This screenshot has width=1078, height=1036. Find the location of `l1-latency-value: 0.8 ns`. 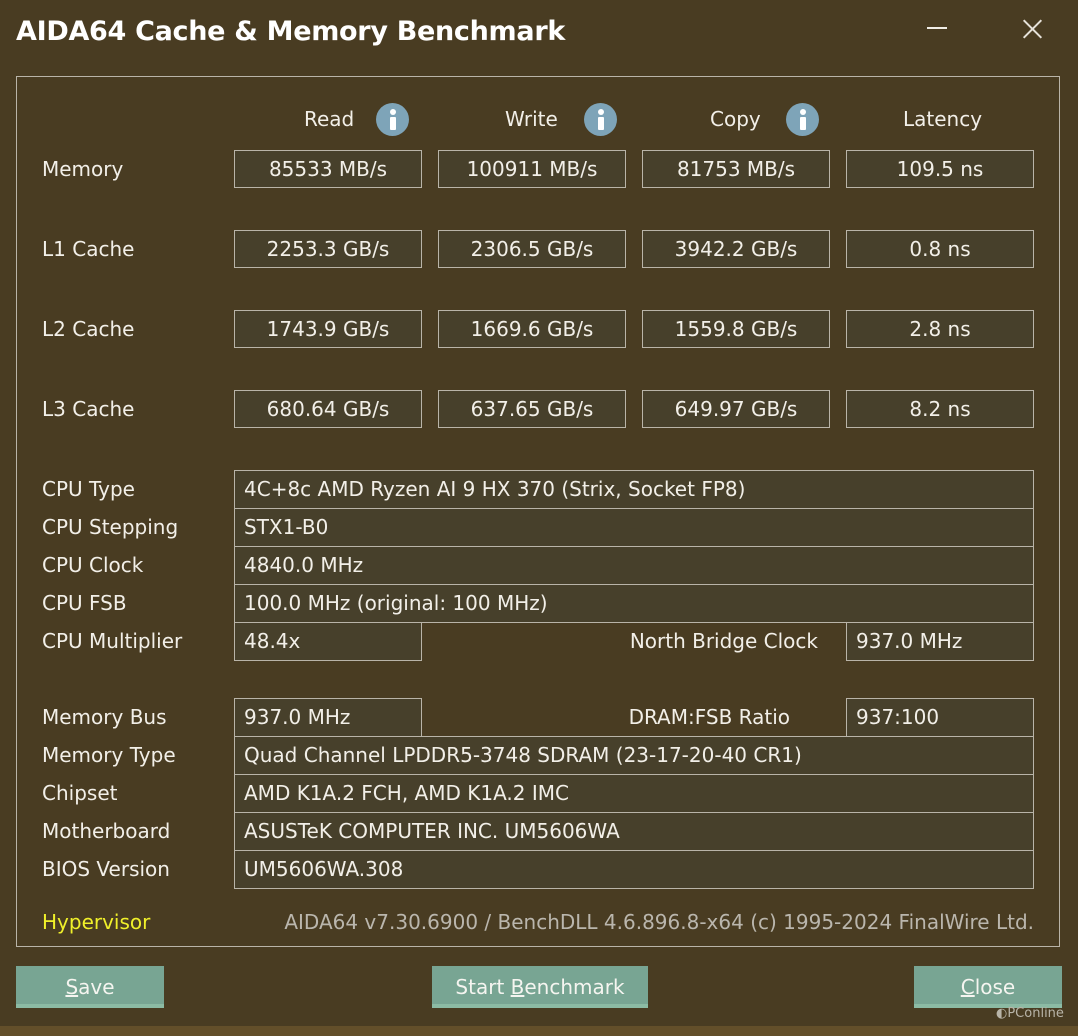

l1-latency-value: 0.8 ns is located at coordinates (940, 249).